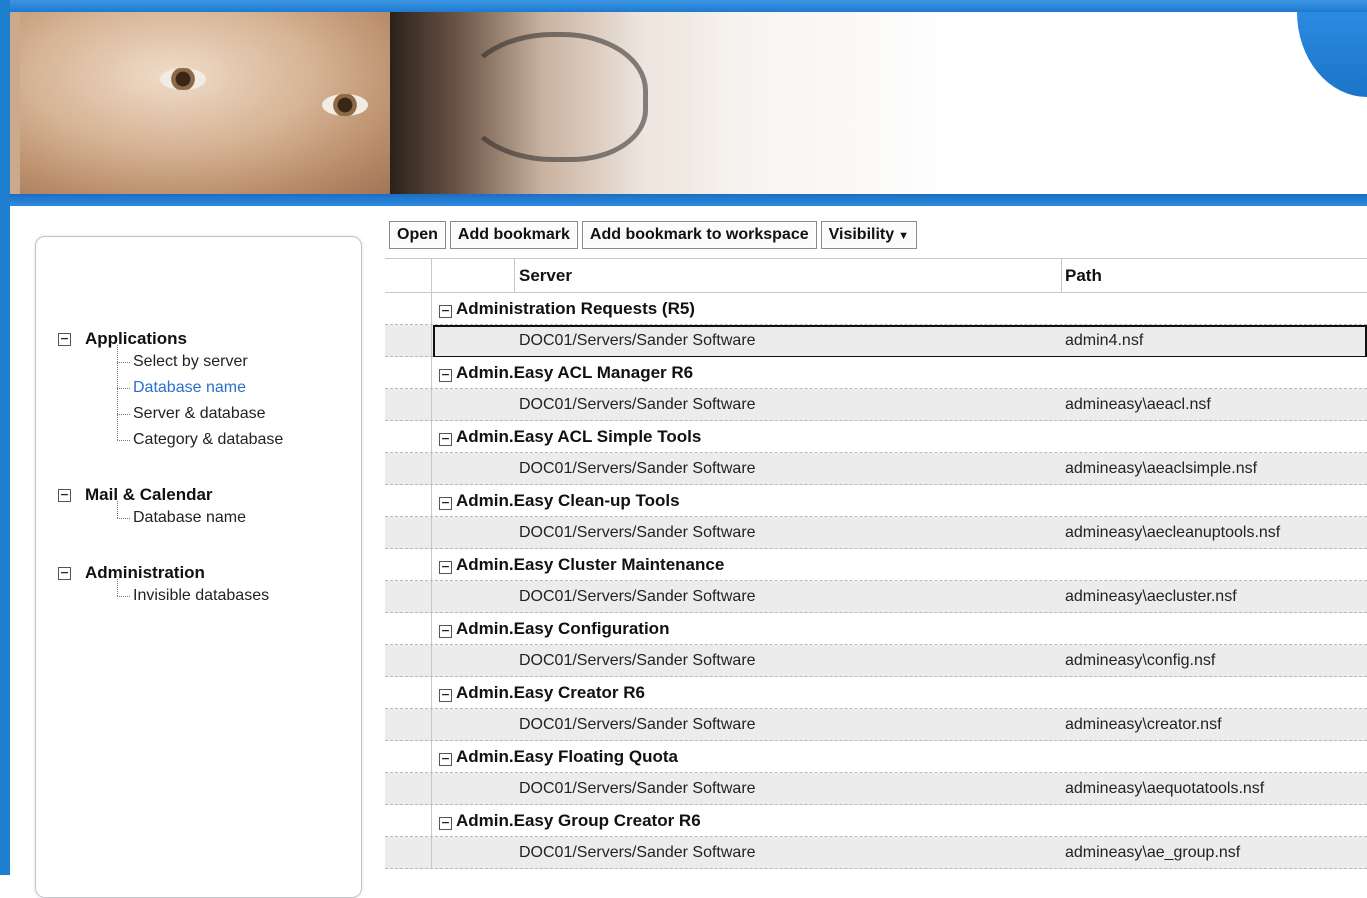 The image size is (1367, 898). Describe the element at coordinates (575, 372) in the screenshot. I see `category-label: Admin.Easy ACL Manager R6` at that location.